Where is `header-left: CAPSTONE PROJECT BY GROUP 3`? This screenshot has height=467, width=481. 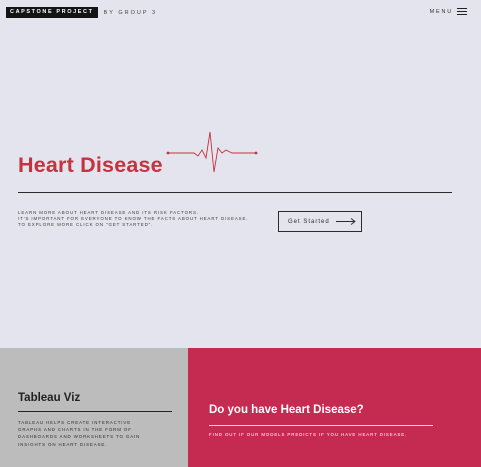 header-left: CAPSTONE PROJECT BY GROUP 3 is located at coordinates (81, 12).